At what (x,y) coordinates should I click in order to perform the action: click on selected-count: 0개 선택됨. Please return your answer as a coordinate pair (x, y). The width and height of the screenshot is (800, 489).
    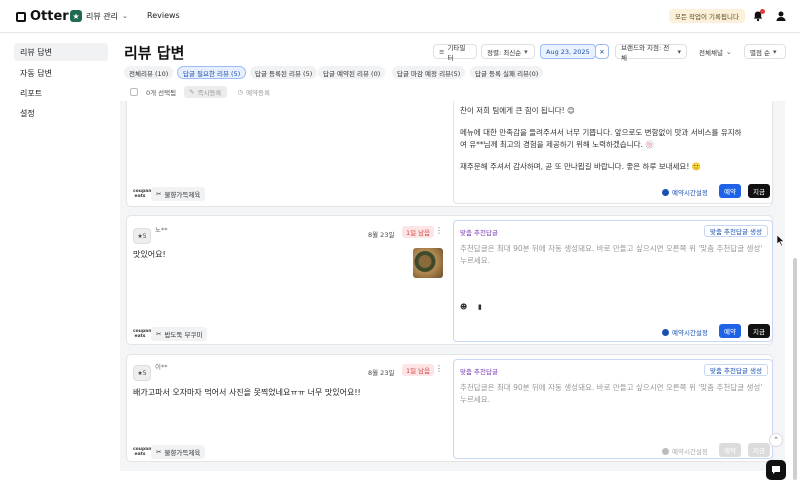
    Looking at the image, I should click on (161, 92).